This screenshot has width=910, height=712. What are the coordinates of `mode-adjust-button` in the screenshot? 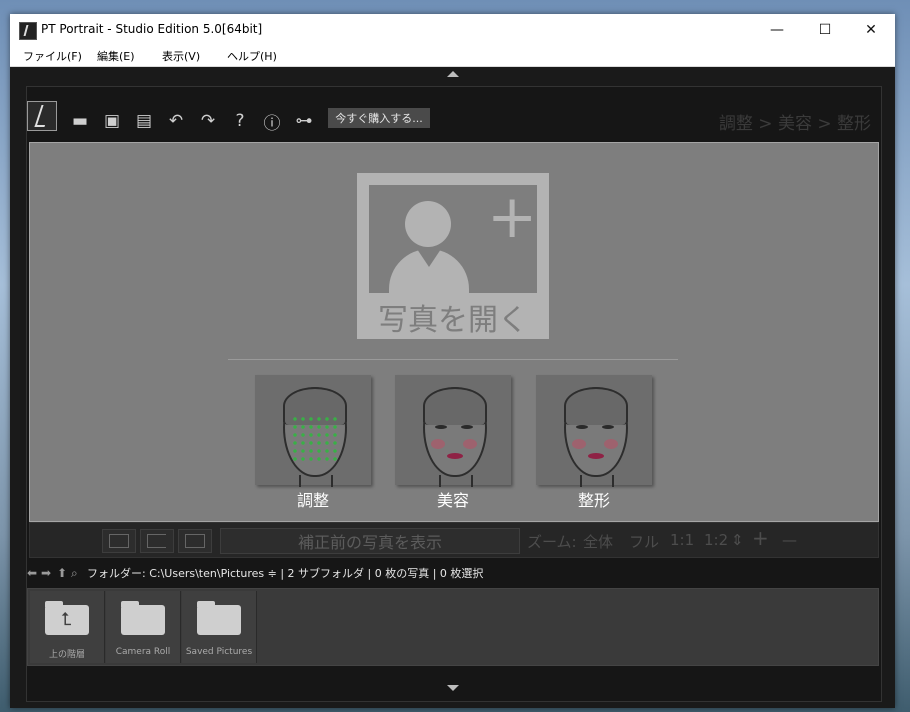 It's located at (313, 431).